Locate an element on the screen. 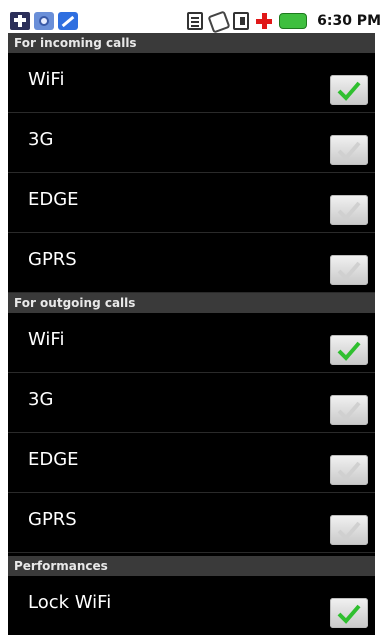 The height and width of the screenshot is (636, 385). row-lock-wifi: Lock WiFi is located at coordinates (191, 606).